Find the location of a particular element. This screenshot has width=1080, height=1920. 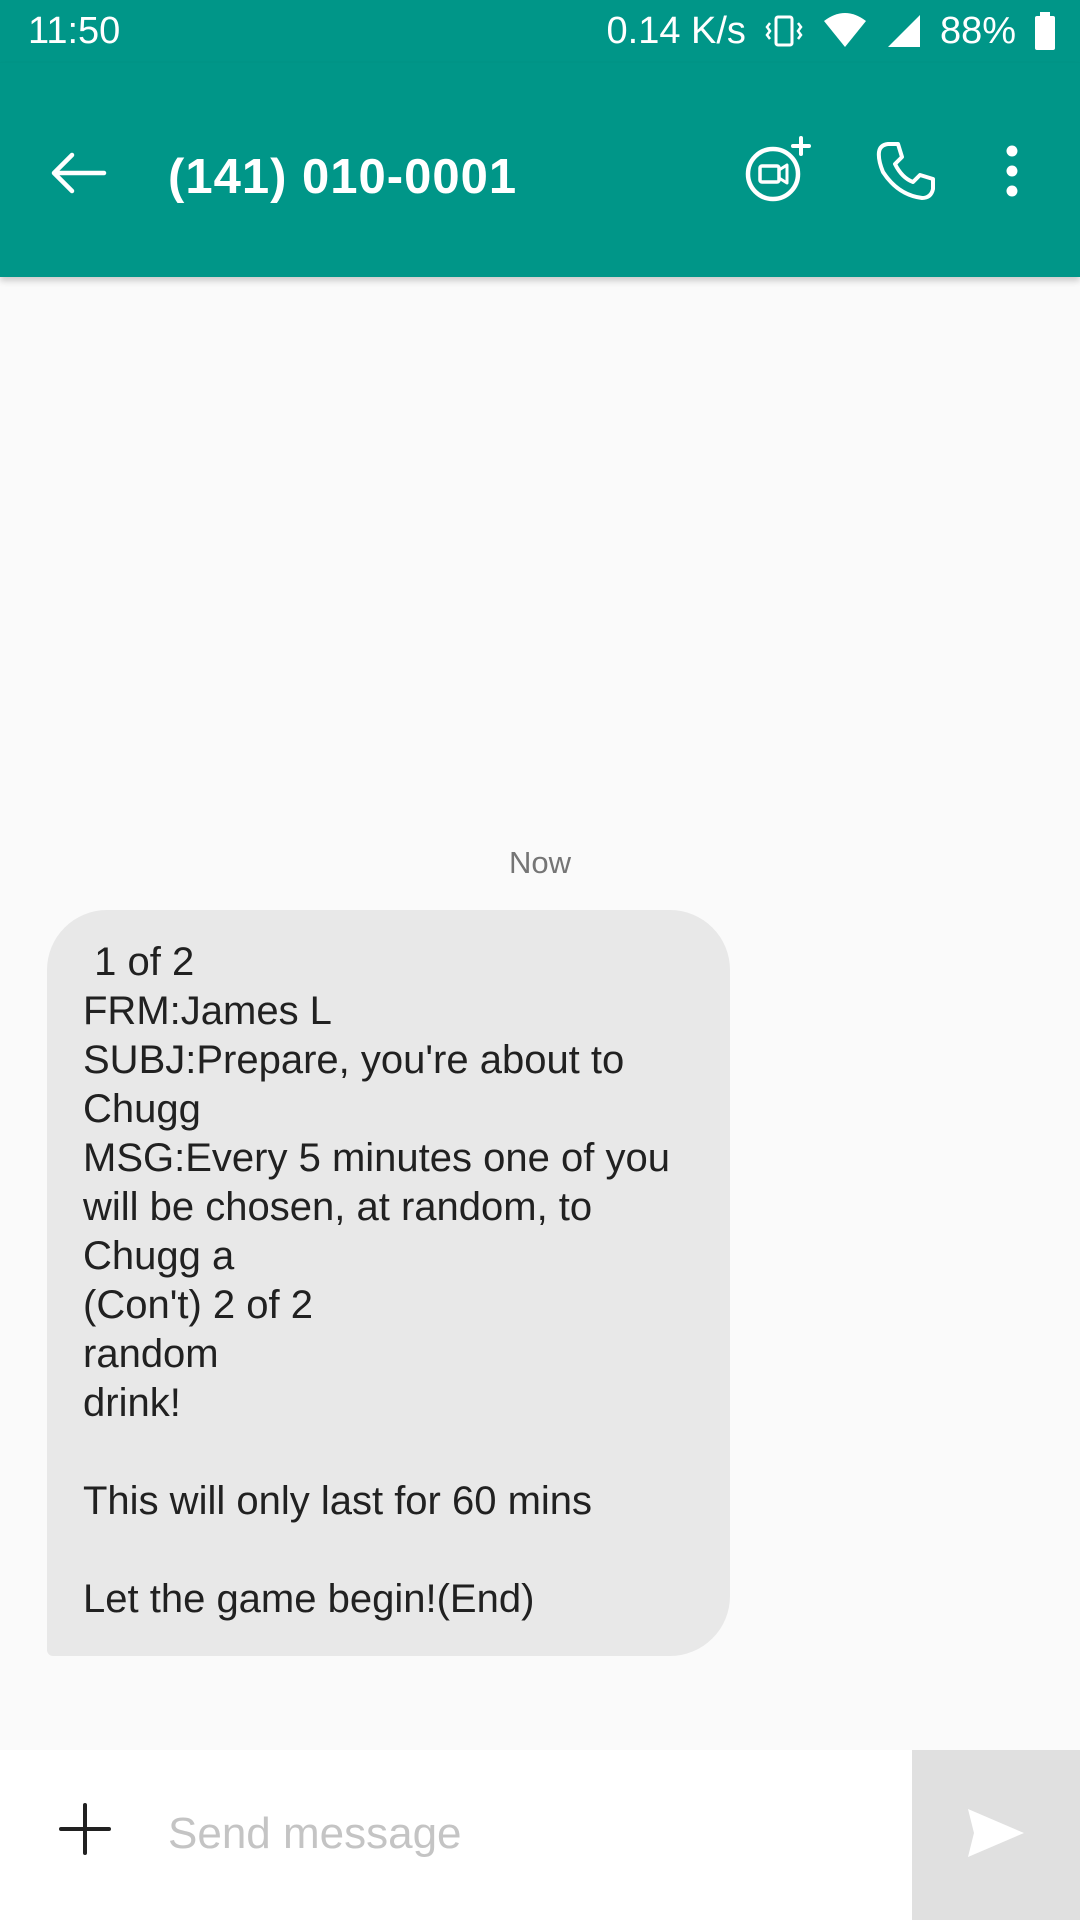

back-button is located at coordinates (78, 175).